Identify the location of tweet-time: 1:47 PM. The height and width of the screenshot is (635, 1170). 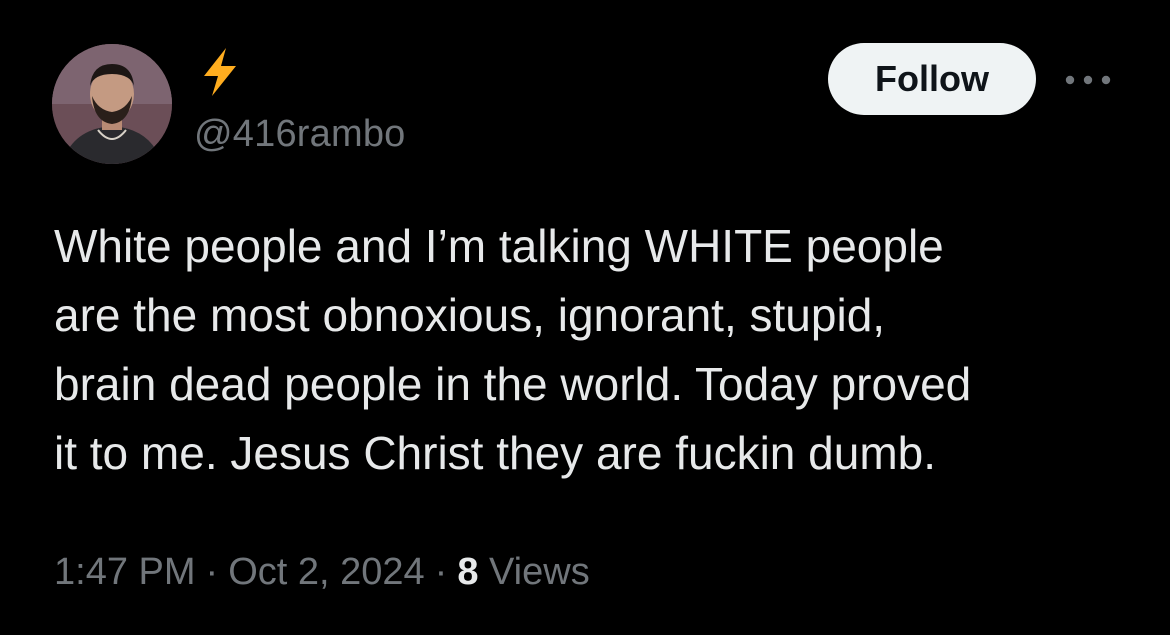
(125, 572).